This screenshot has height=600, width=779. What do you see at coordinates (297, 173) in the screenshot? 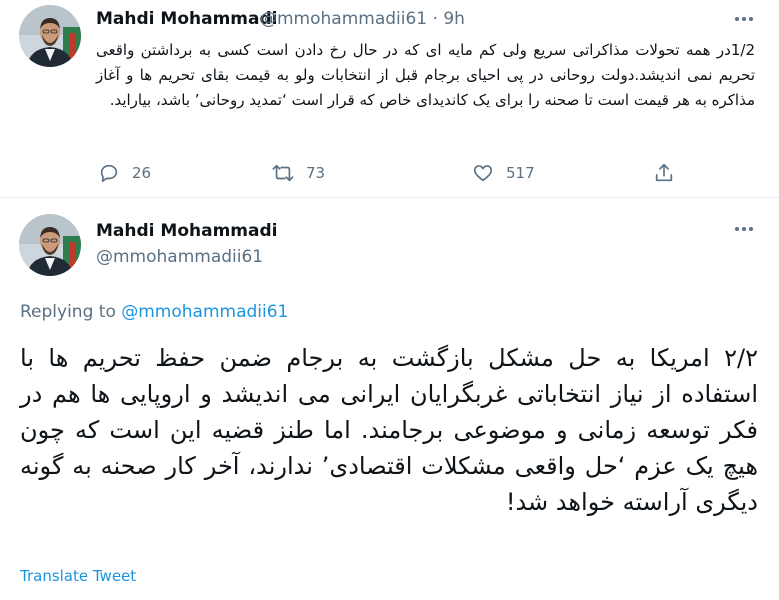
I see `retweet-button: 73` at bounding box center [297, 173].